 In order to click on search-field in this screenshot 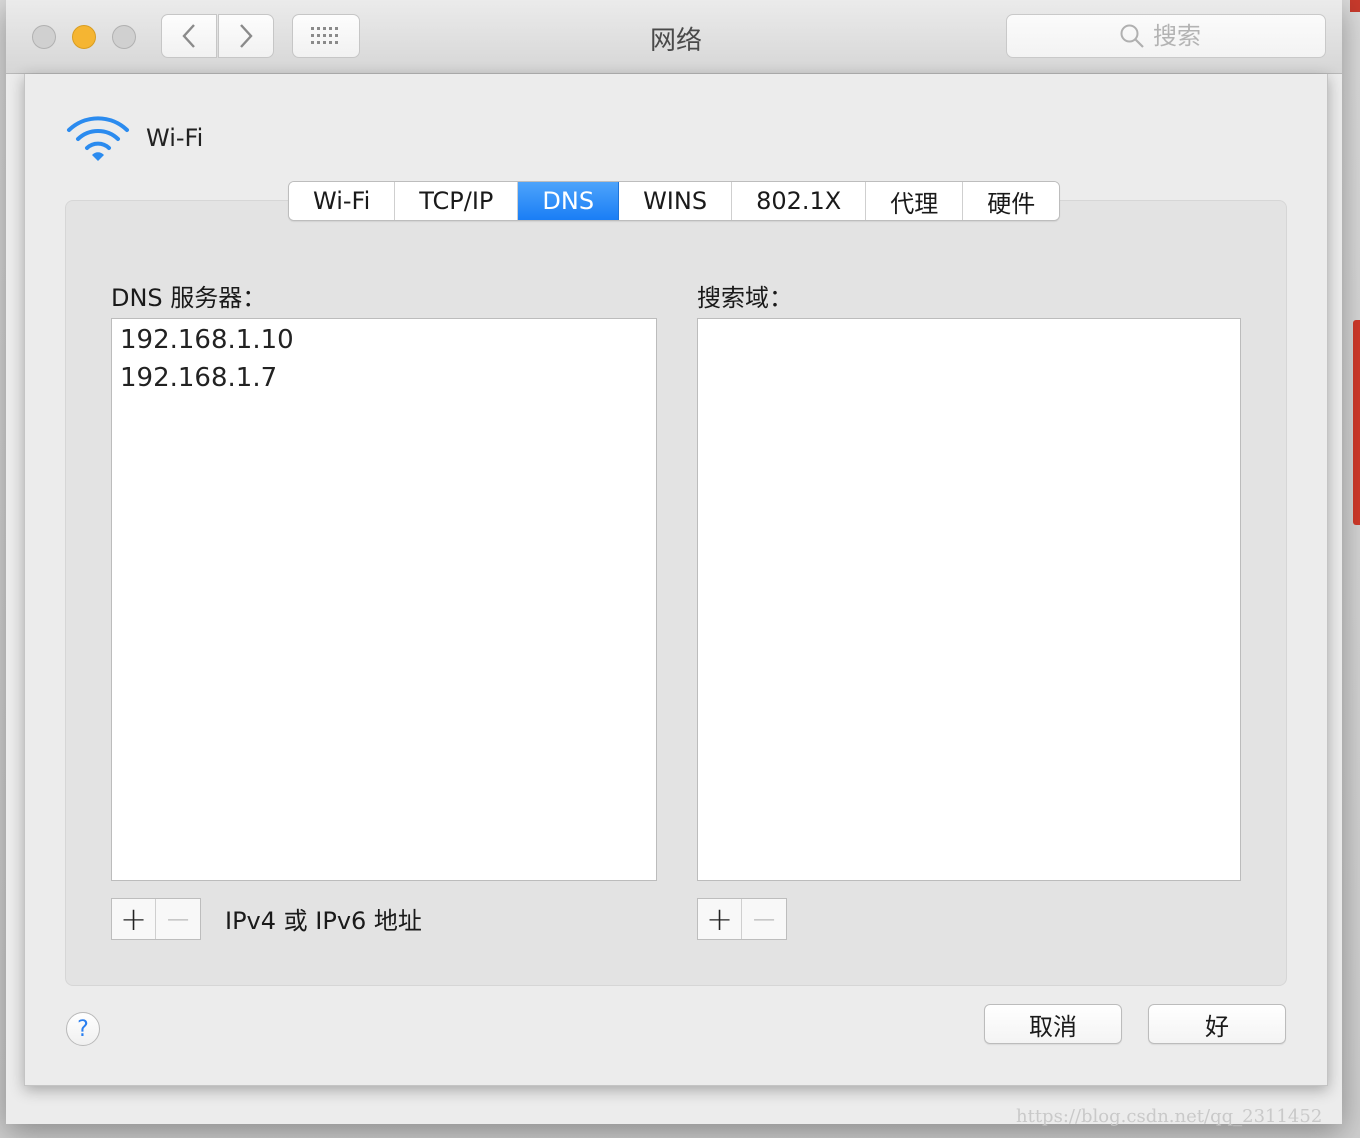, I will do `click(1166, 36)`.